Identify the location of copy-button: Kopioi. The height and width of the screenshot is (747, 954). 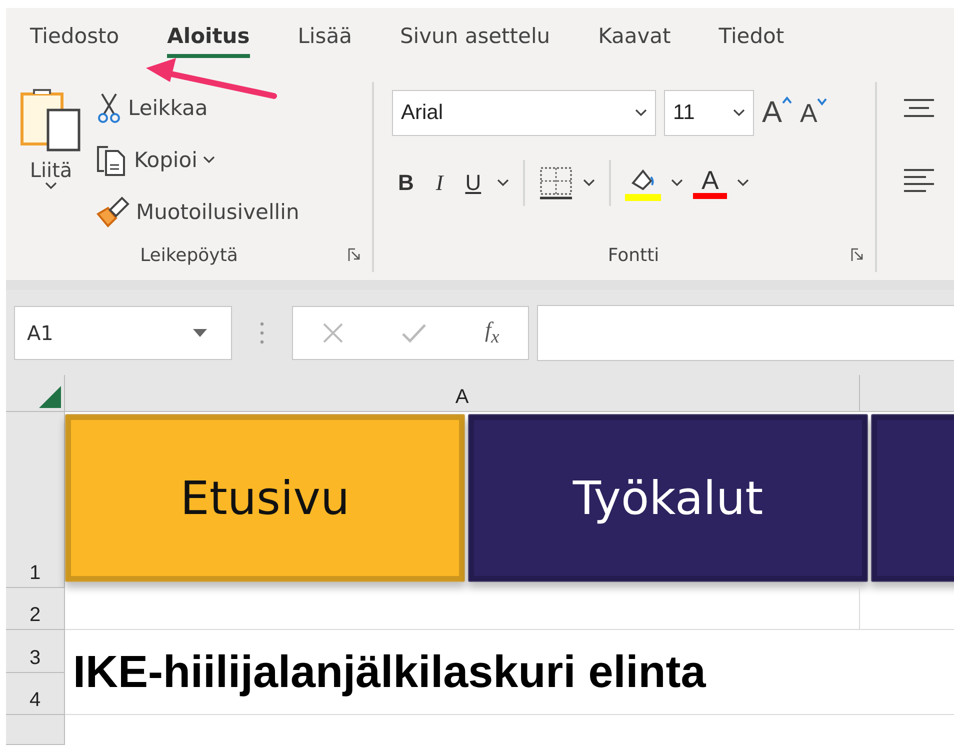
(198, 160).